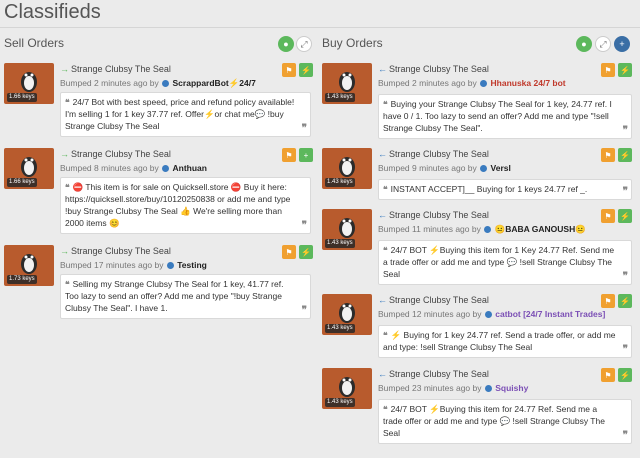 Image resolution: width=640 pixels, height=458 pixels. Describe the element at coordinates (192, 265) in the screenshot. I see `user-link: Testing` at that location.